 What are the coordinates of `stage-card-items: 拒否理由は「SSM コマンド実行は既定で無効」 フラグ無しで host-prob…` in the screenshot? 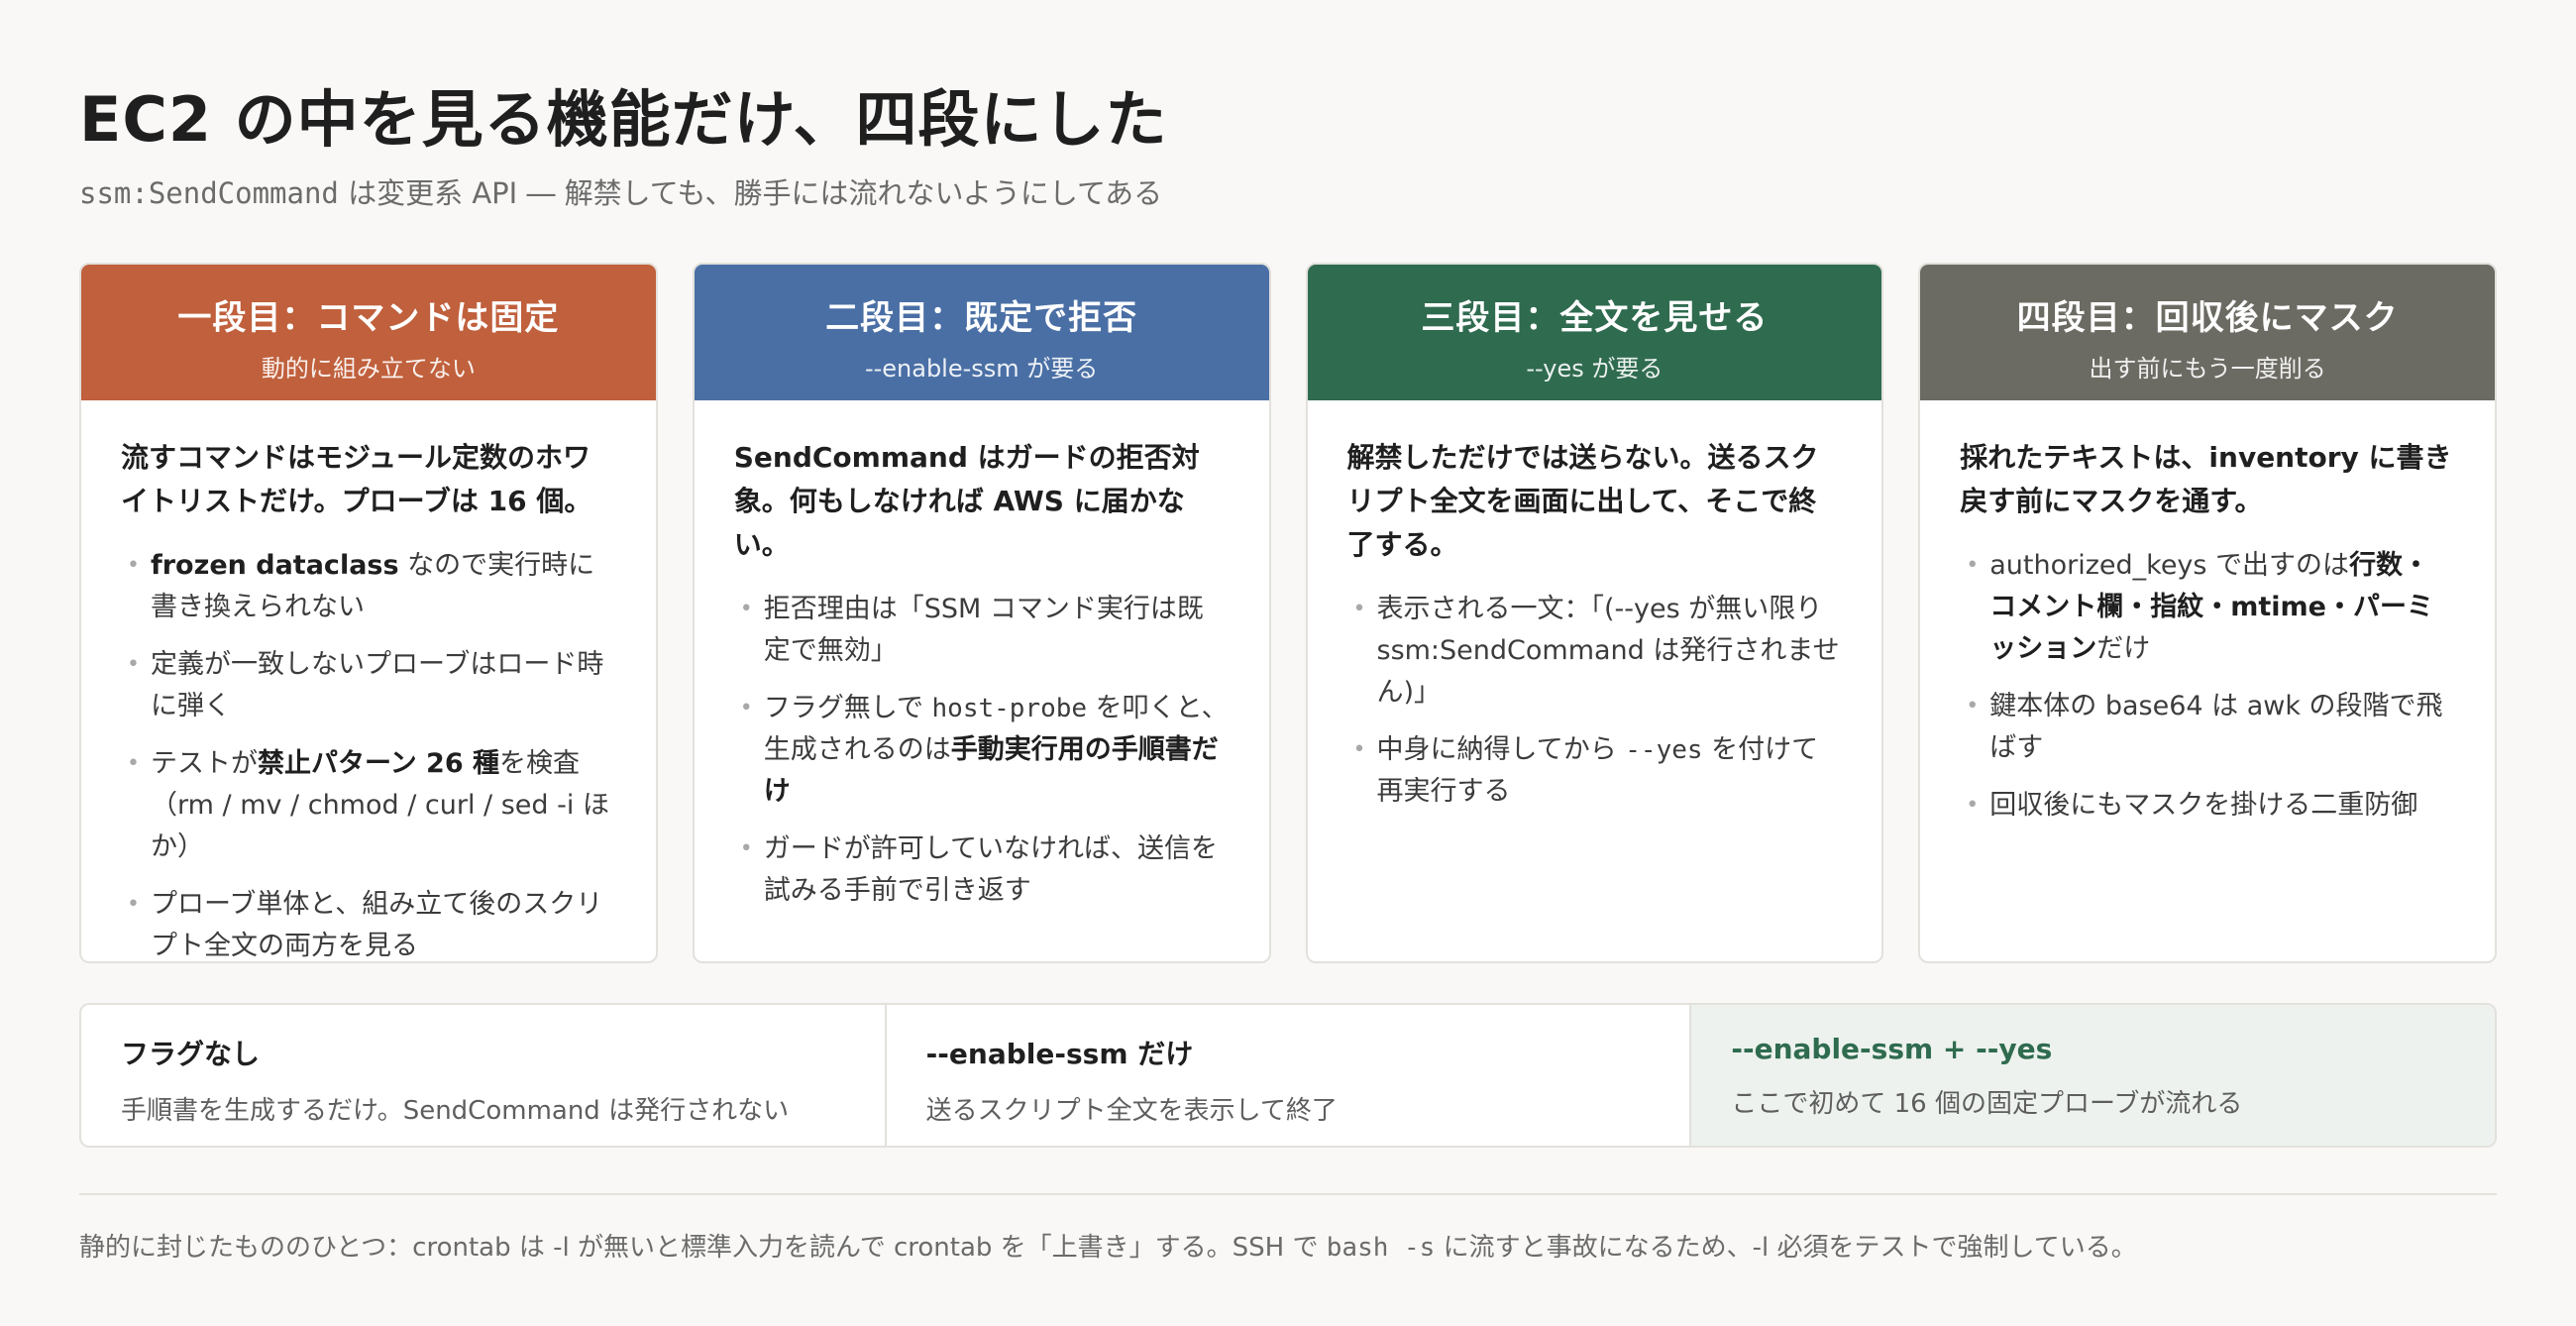 It's located at (982, 750).